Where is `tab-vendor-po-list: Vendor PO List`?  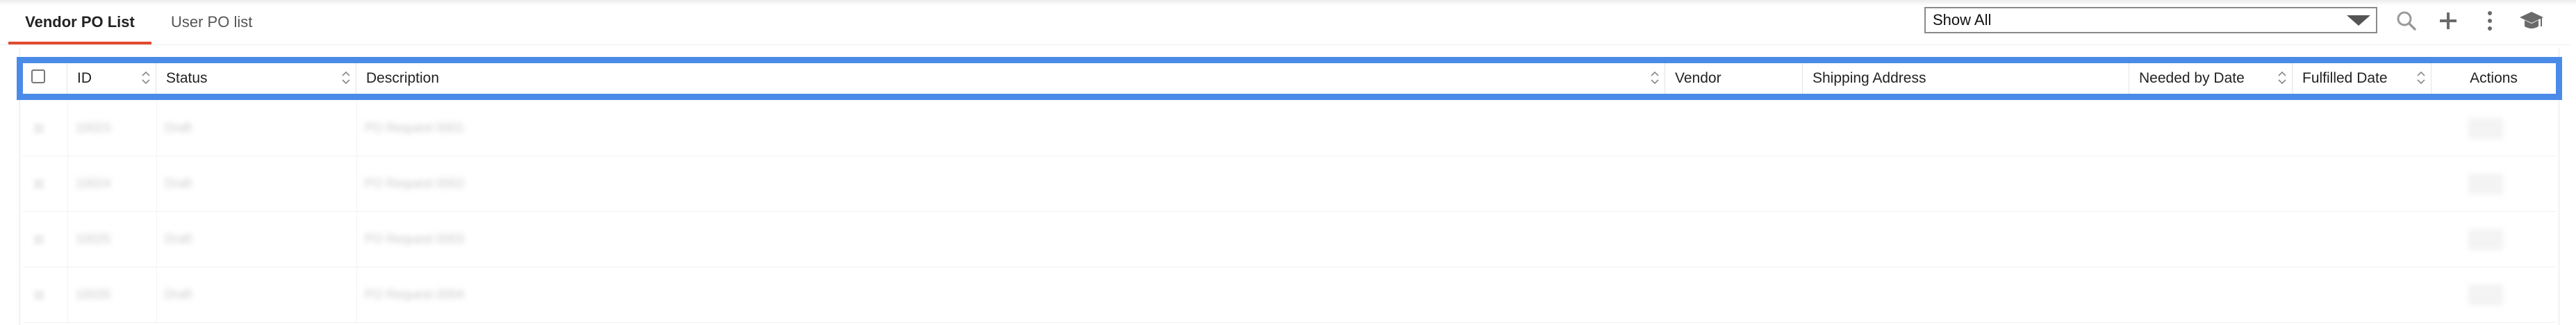
tab-vendor-po-list: Vendor PO List is located at coordinates (80, 22).